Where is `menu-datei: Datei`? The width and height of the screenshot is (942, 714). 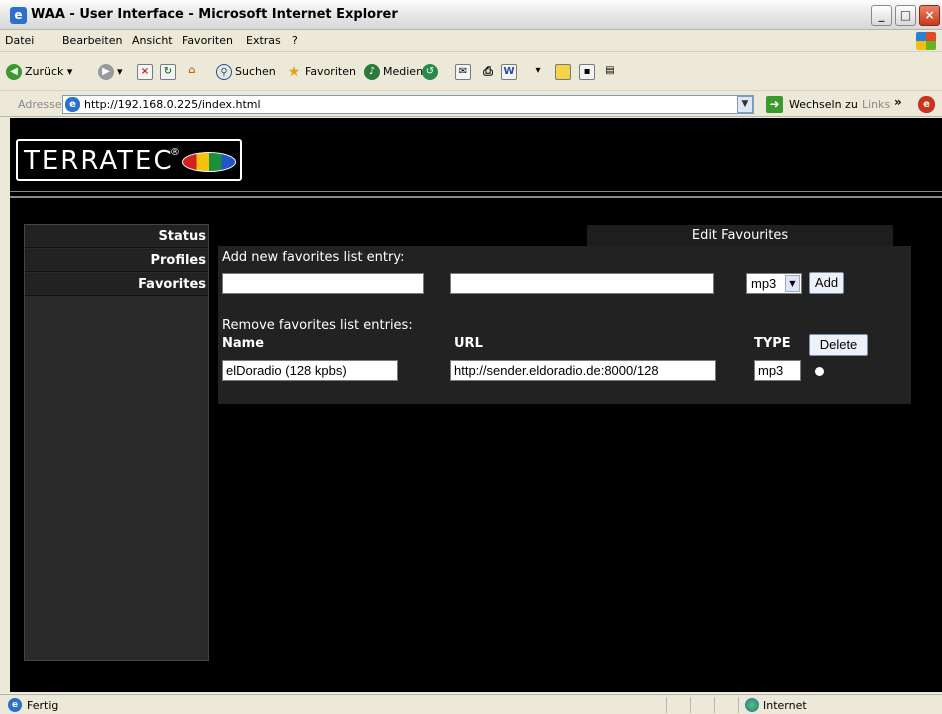
menu-datei: Datei is located at coordinates (19, 40).